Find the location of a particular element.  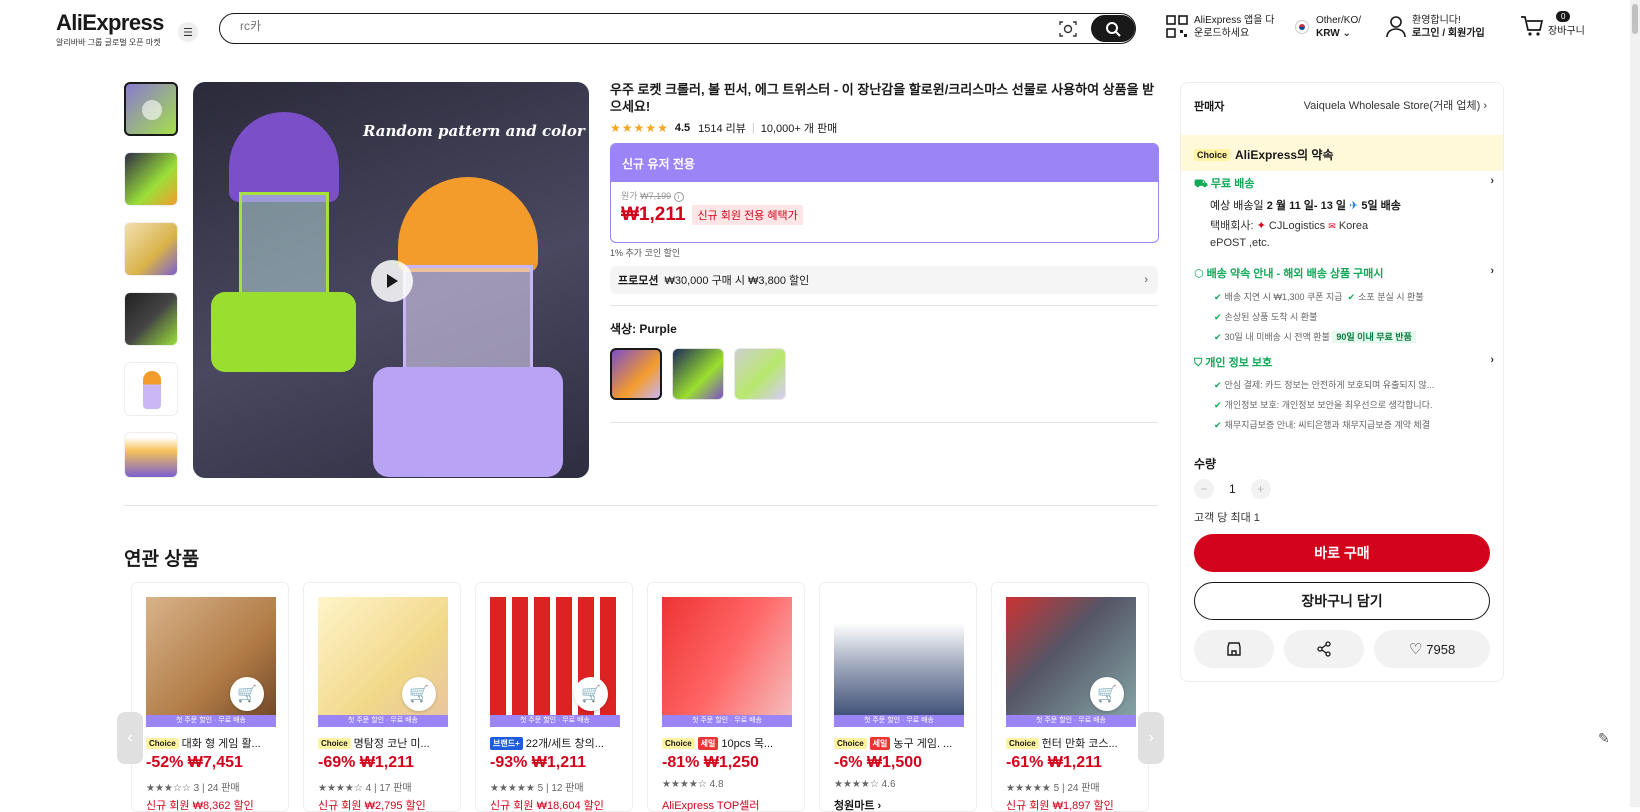

product-main-image: Random pattern and color is located at coordinates (391, 280).